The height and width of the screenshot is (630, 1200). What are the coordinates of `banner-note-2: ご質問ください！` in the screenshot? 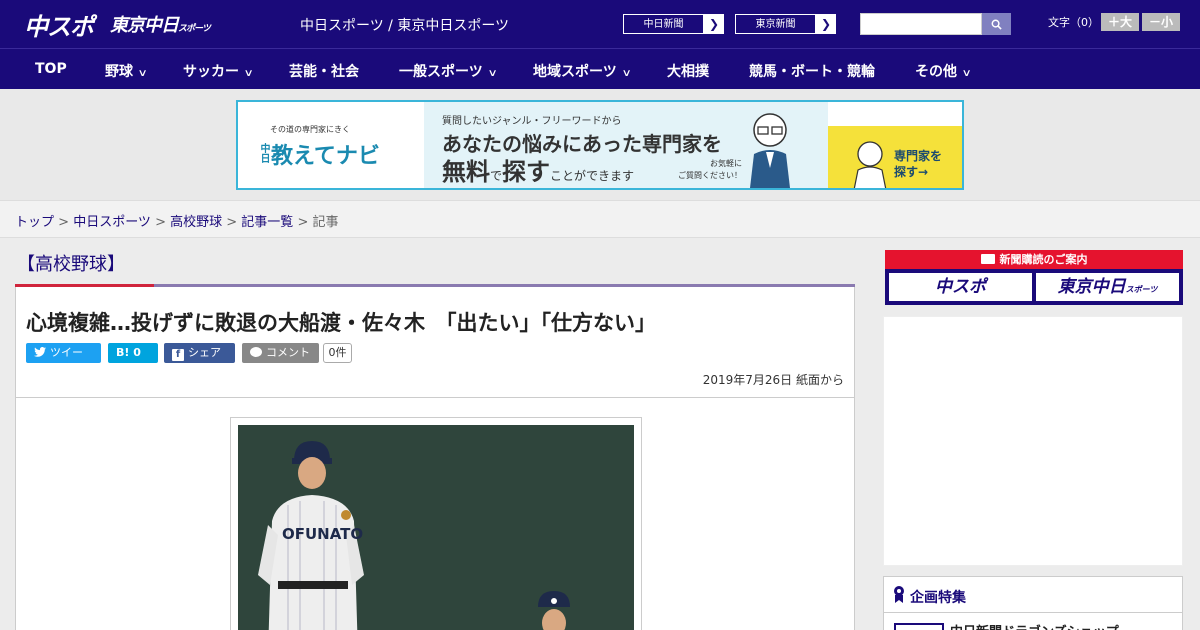 It's located at (710, 175).